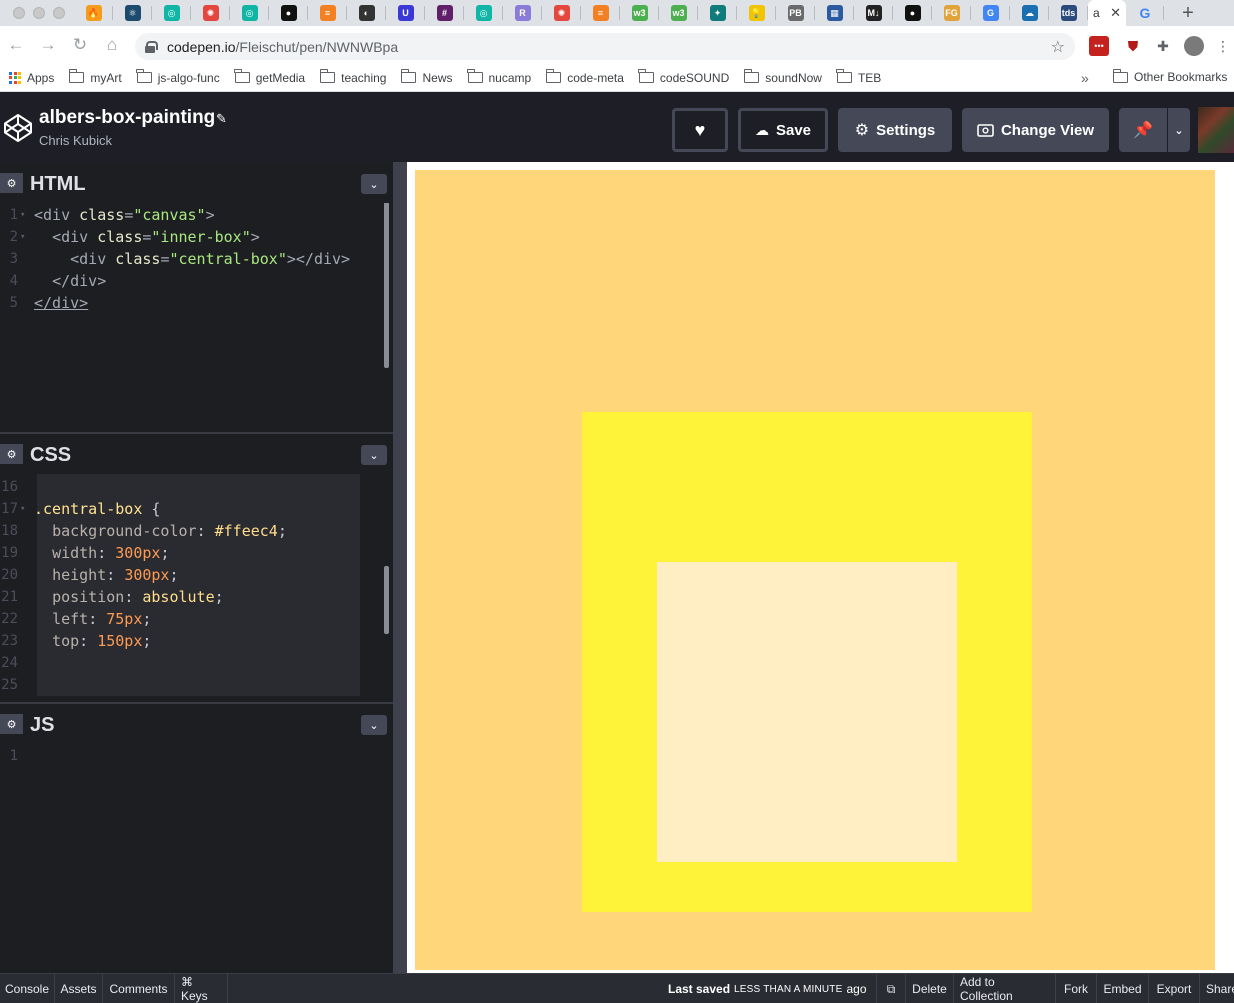 The width and height of the screenshot is (1234, 1003). Describe the element at coordinates (951, 13) in the screenshot. I see `browser-tab: FG` at that location.